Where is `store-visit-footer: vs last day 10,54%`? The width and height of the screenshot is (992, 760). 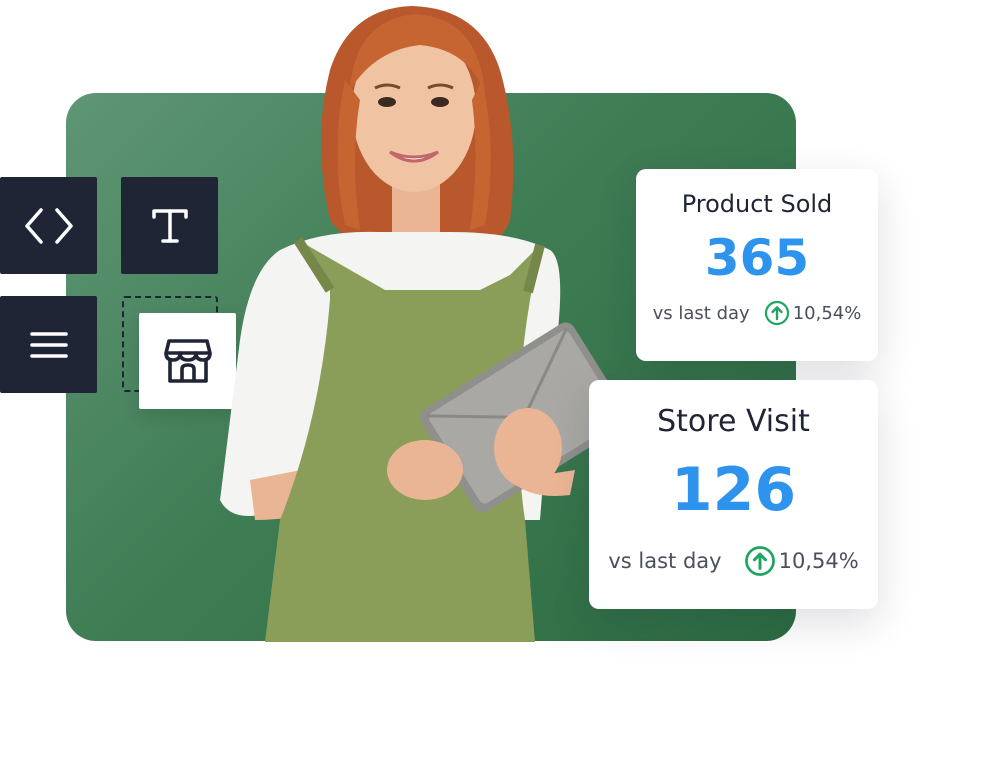 store-visit-footer: vs last day 10,54% is located at coordinates (733, 561).